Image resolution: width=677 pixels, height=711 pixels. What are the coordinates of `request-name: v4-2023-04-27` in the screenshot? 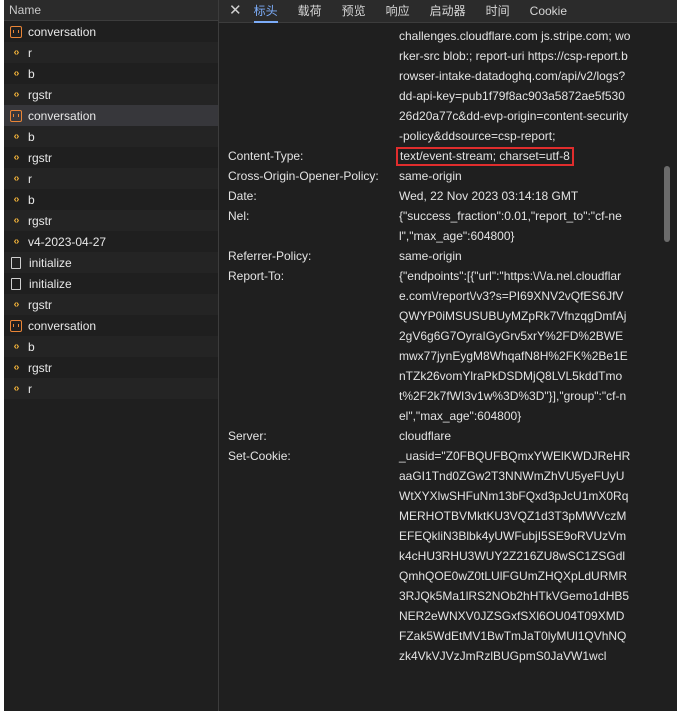 It's located at (67, 241).